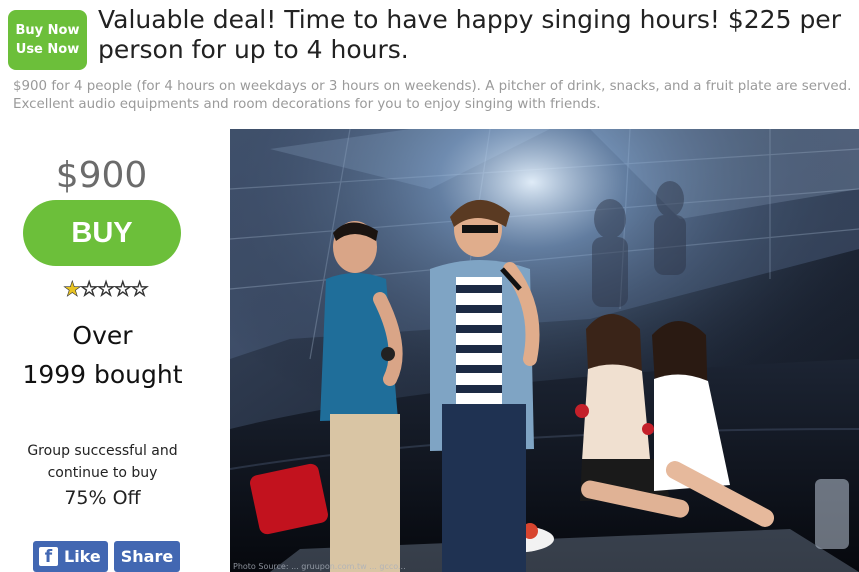 This screenshot has height=572, width=859. Describe the element at coordinates (102, 498) in the screenshot. I see `discount-text: 75% Off` at that location.